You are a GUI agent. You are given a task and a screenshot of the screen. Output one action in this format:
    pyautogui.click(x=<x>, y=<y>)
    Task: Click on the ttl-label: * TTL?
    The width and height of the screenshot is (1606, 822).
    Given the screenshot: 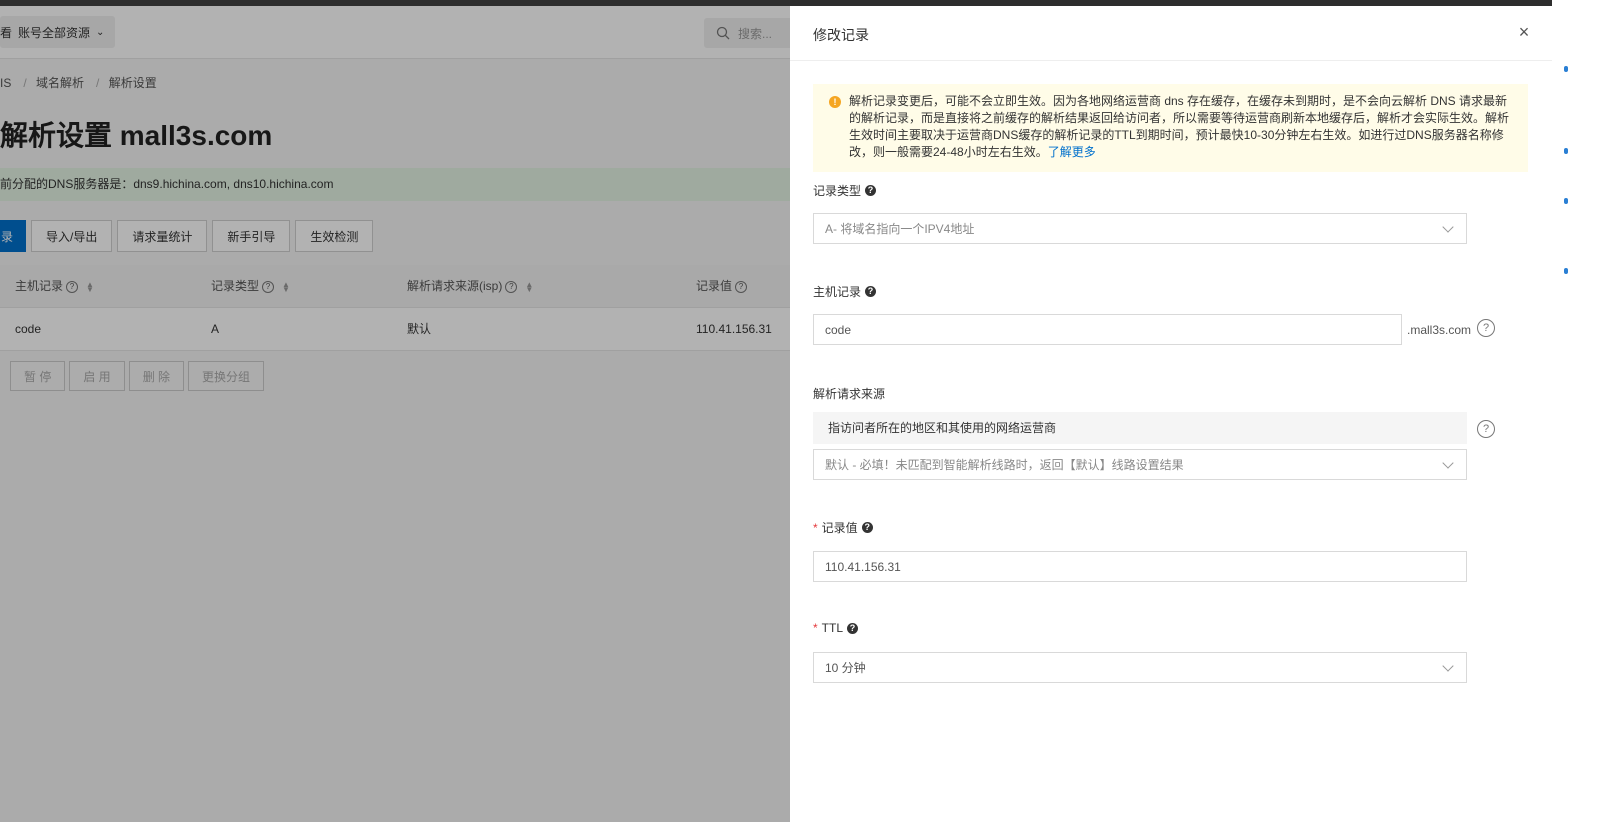 What is the action you would take?
    pyautogui.click(x=836, y=628)
    